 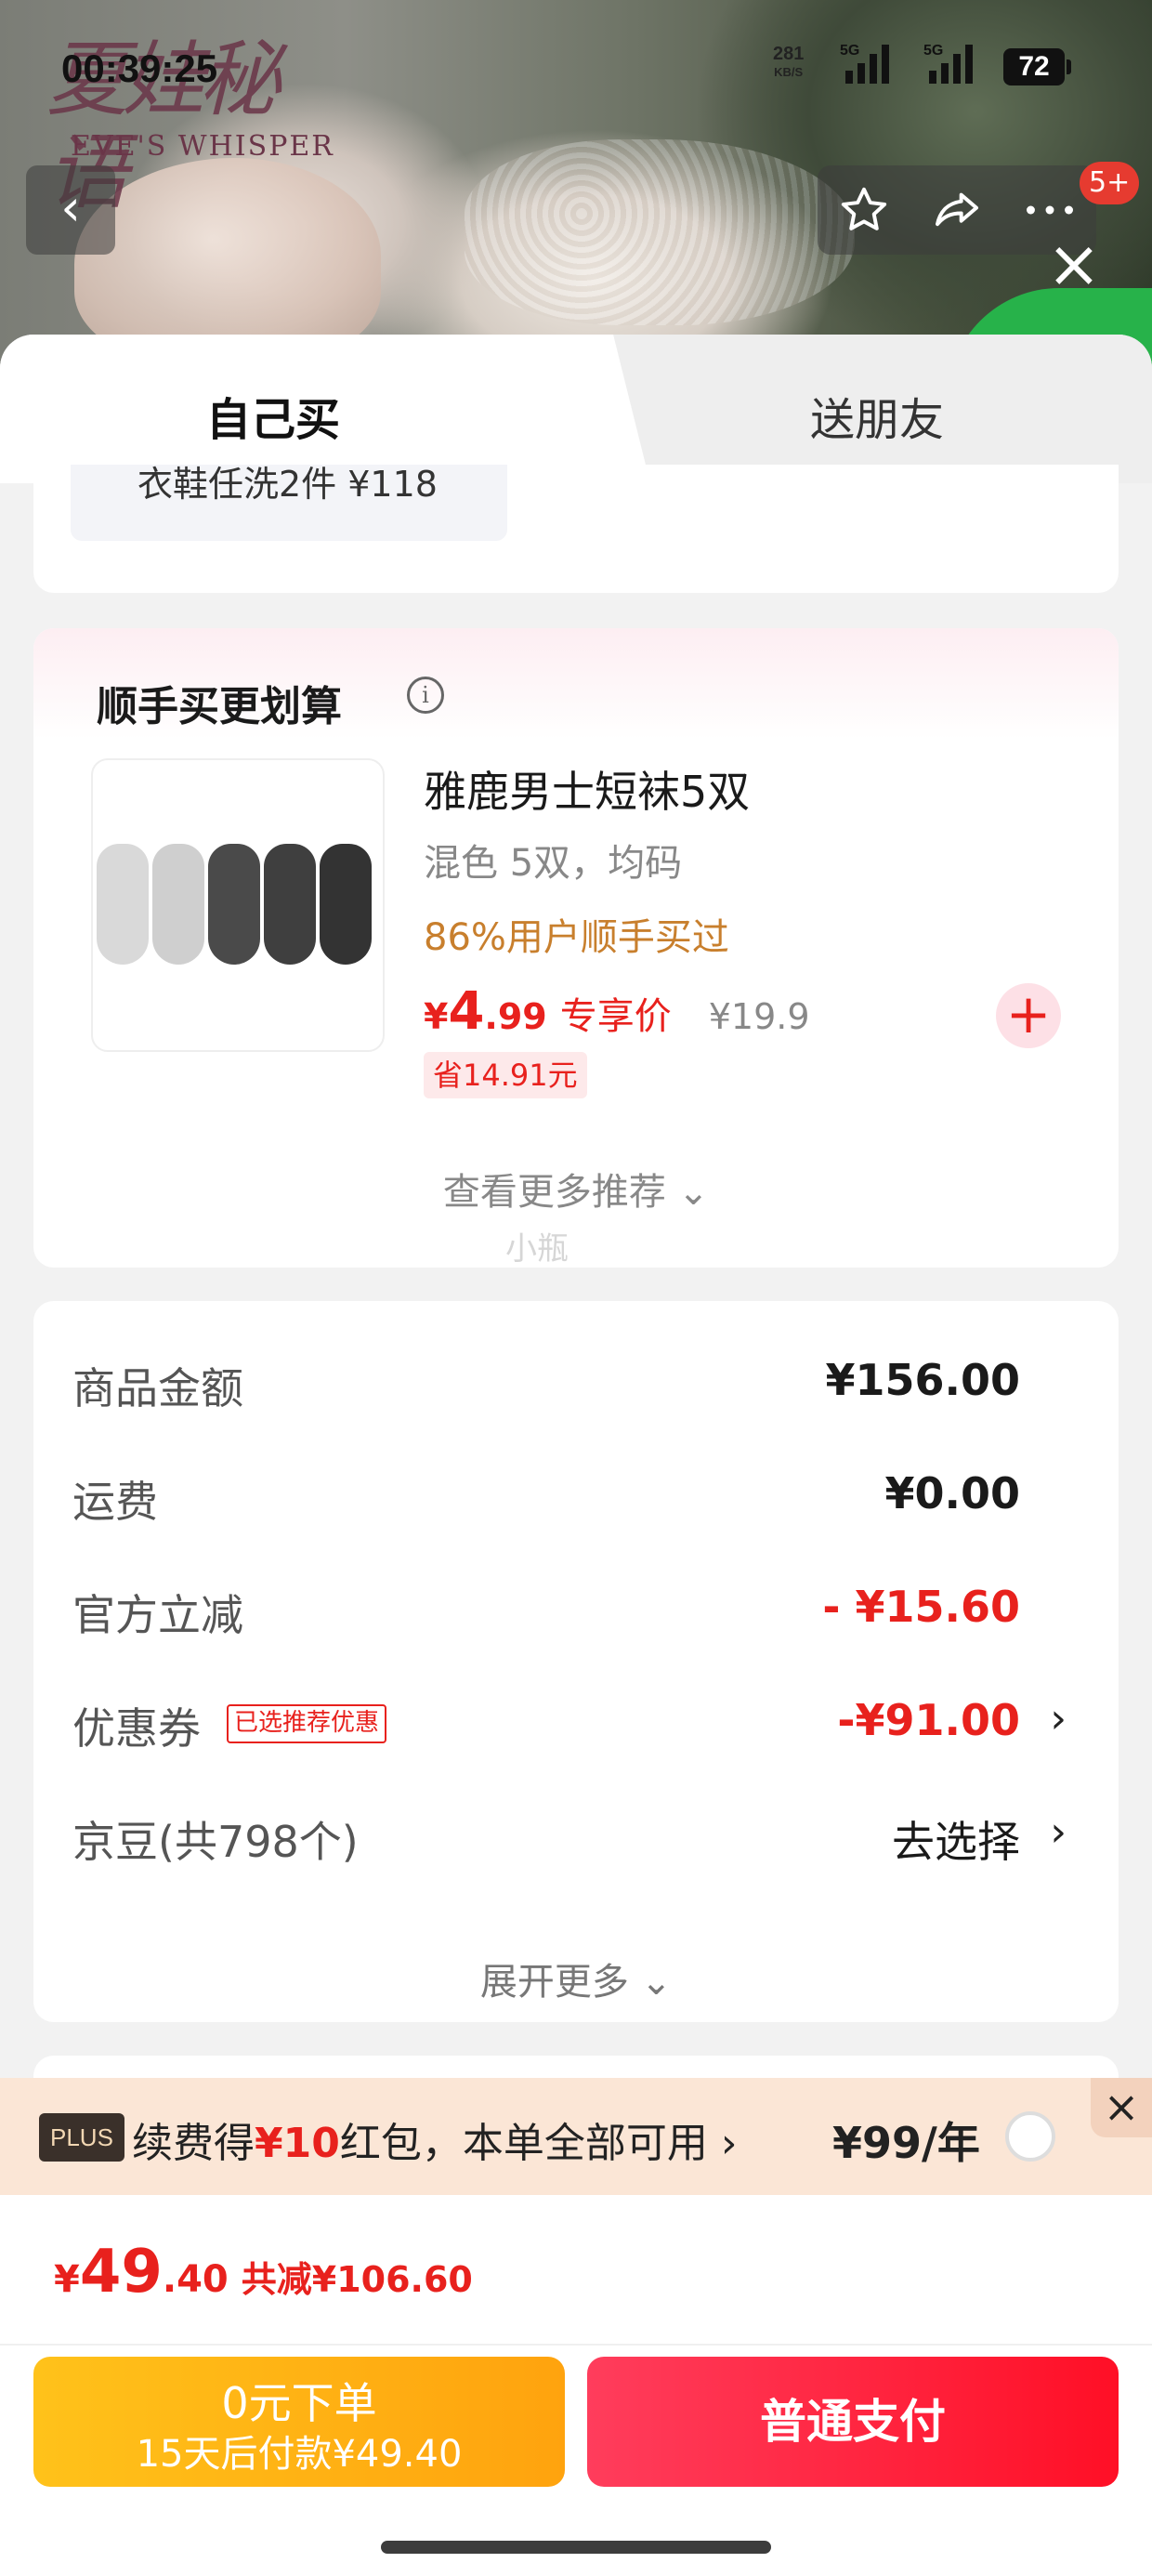 What do you see at coordinates (515, 1016) in the screenshot?
I see `price-decimal: .99` at bounding box center [515, 1016].